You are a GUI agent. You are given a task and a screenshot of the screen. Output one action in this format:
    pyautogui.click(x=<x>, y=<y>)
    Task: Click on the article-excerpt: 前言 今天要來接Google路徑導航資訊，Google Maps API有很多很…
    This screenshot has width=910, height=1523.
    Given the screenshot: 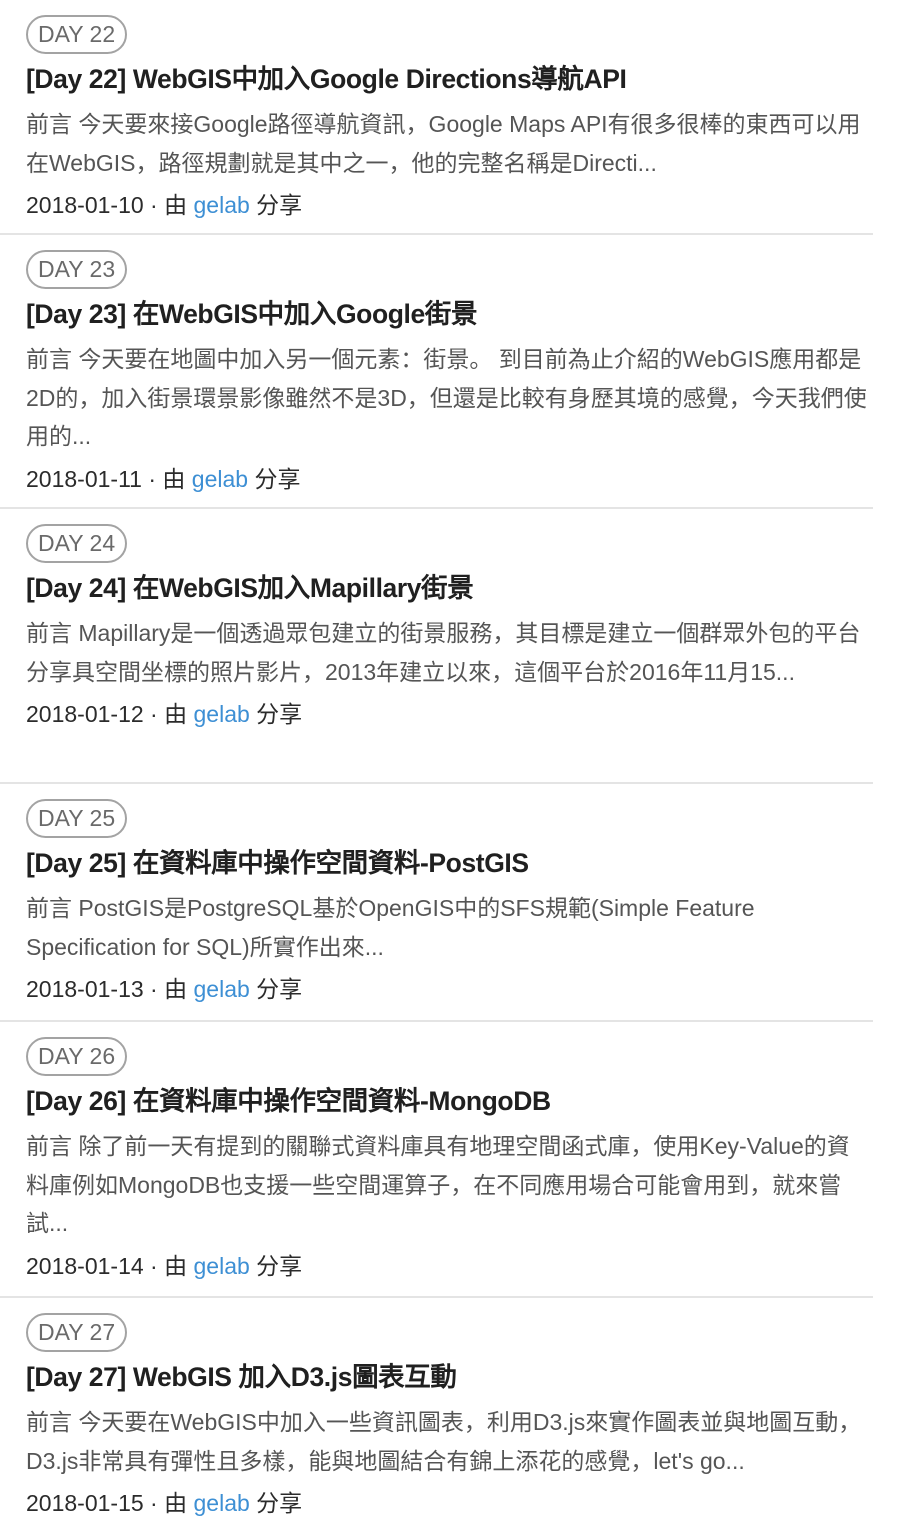 What is the action you would take?
    pyautogui.click(x=443, y=143)
    